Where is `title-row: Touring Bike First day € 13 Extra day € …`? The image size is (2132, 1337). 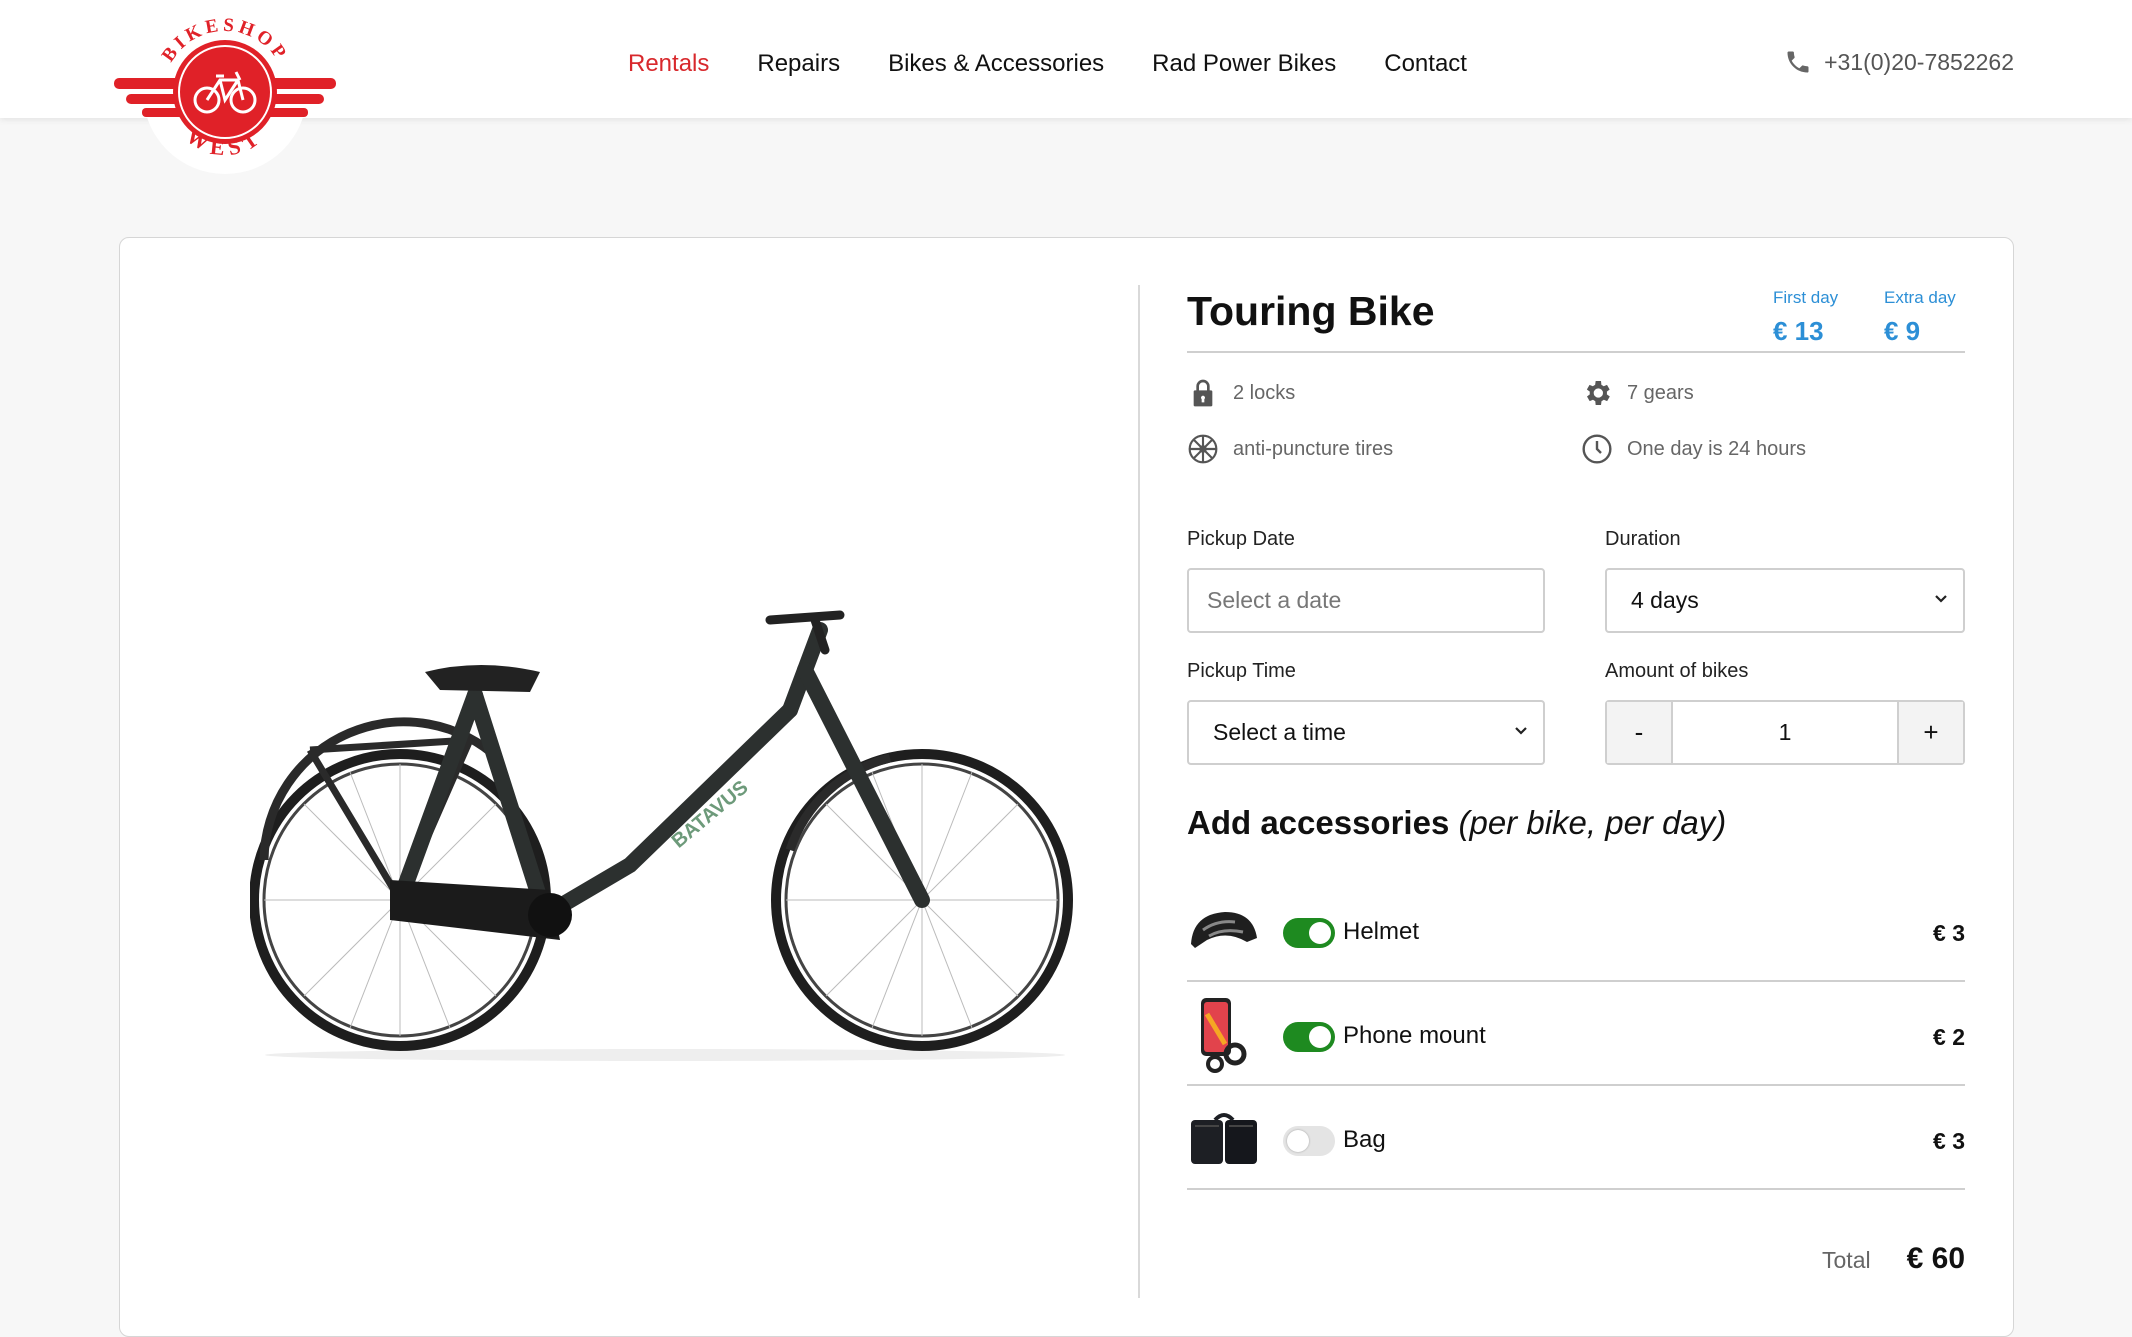 title-row: Touring Bike First day € 13 Extra day € … is located at coordinates (1576, 316).